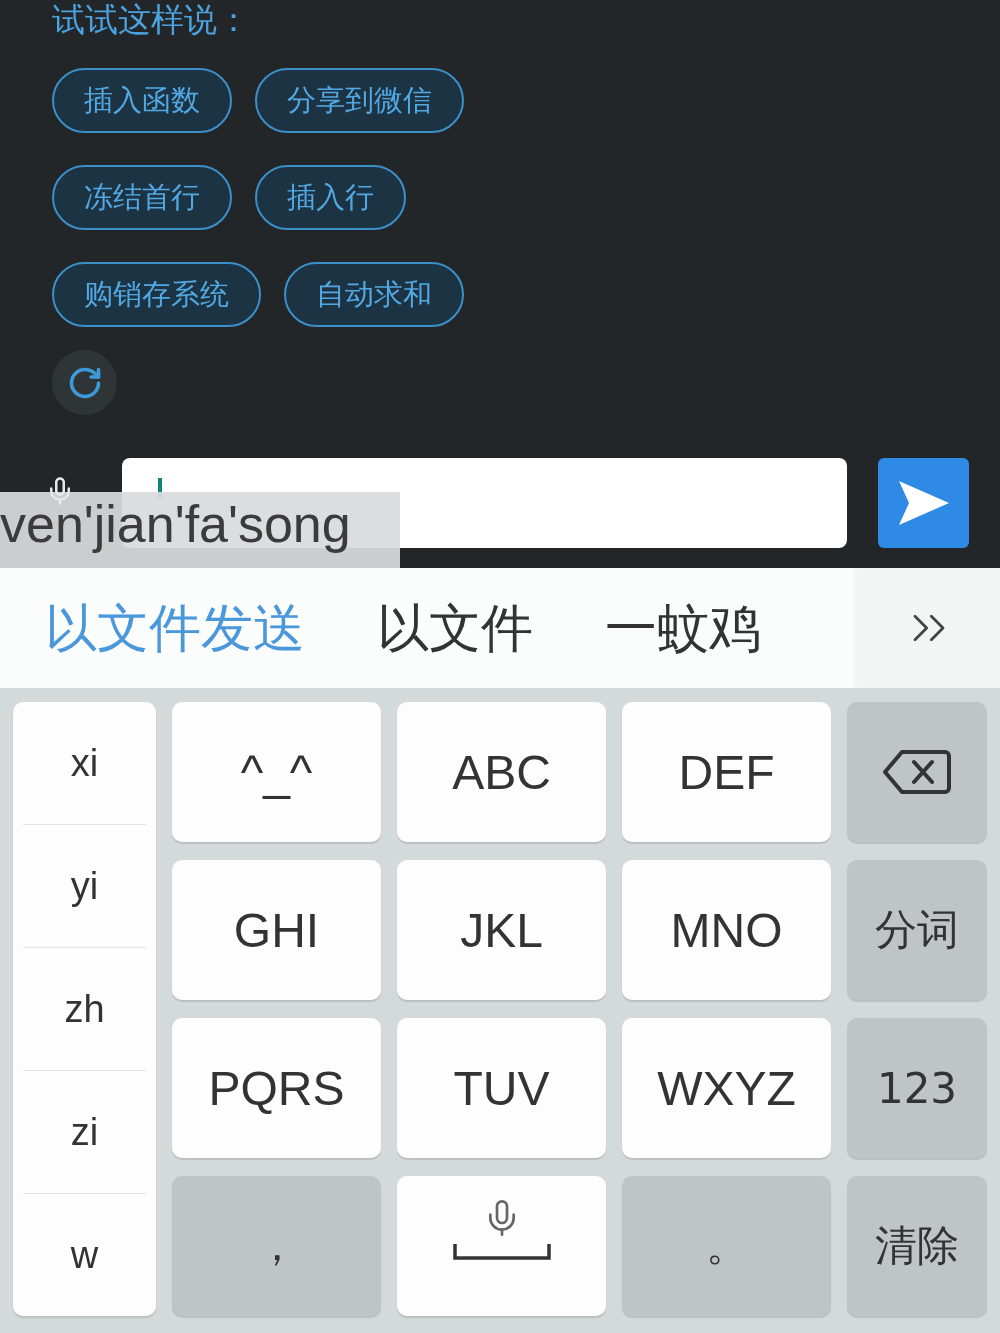 The image size is (1000, 1333). I want to click on pinyin-option: w, so click(84, 1255).